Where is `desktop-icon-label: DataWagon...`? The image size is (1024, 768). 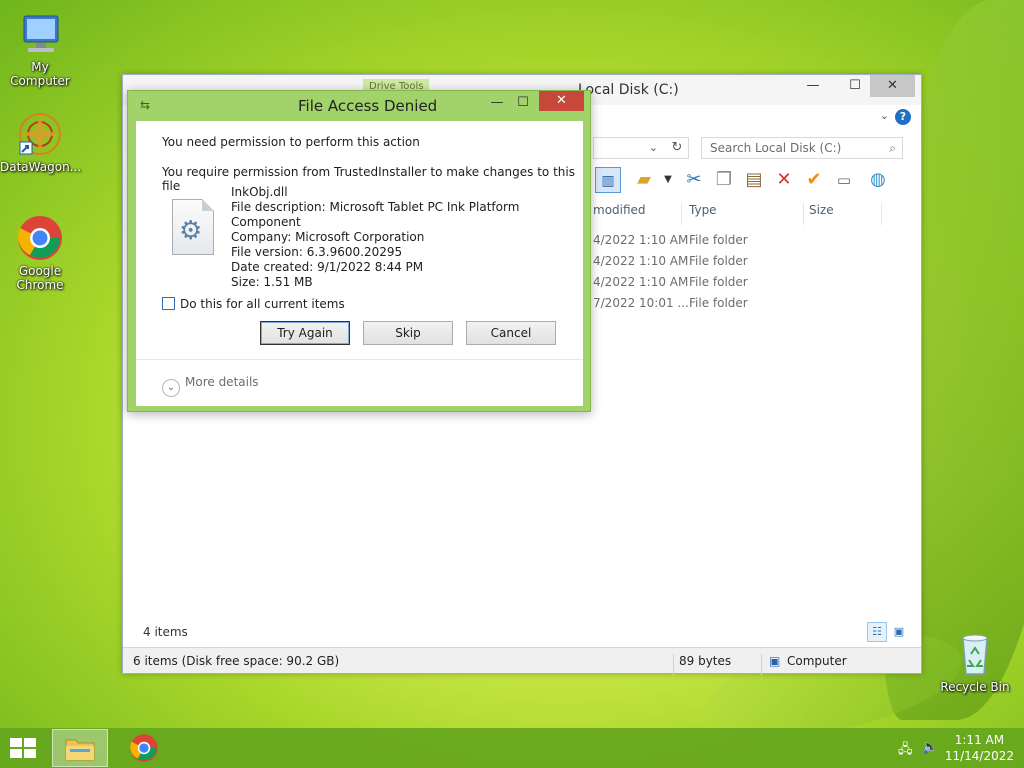
desktop-icon-label: DataWagon... is located at coordinates (41, 167).